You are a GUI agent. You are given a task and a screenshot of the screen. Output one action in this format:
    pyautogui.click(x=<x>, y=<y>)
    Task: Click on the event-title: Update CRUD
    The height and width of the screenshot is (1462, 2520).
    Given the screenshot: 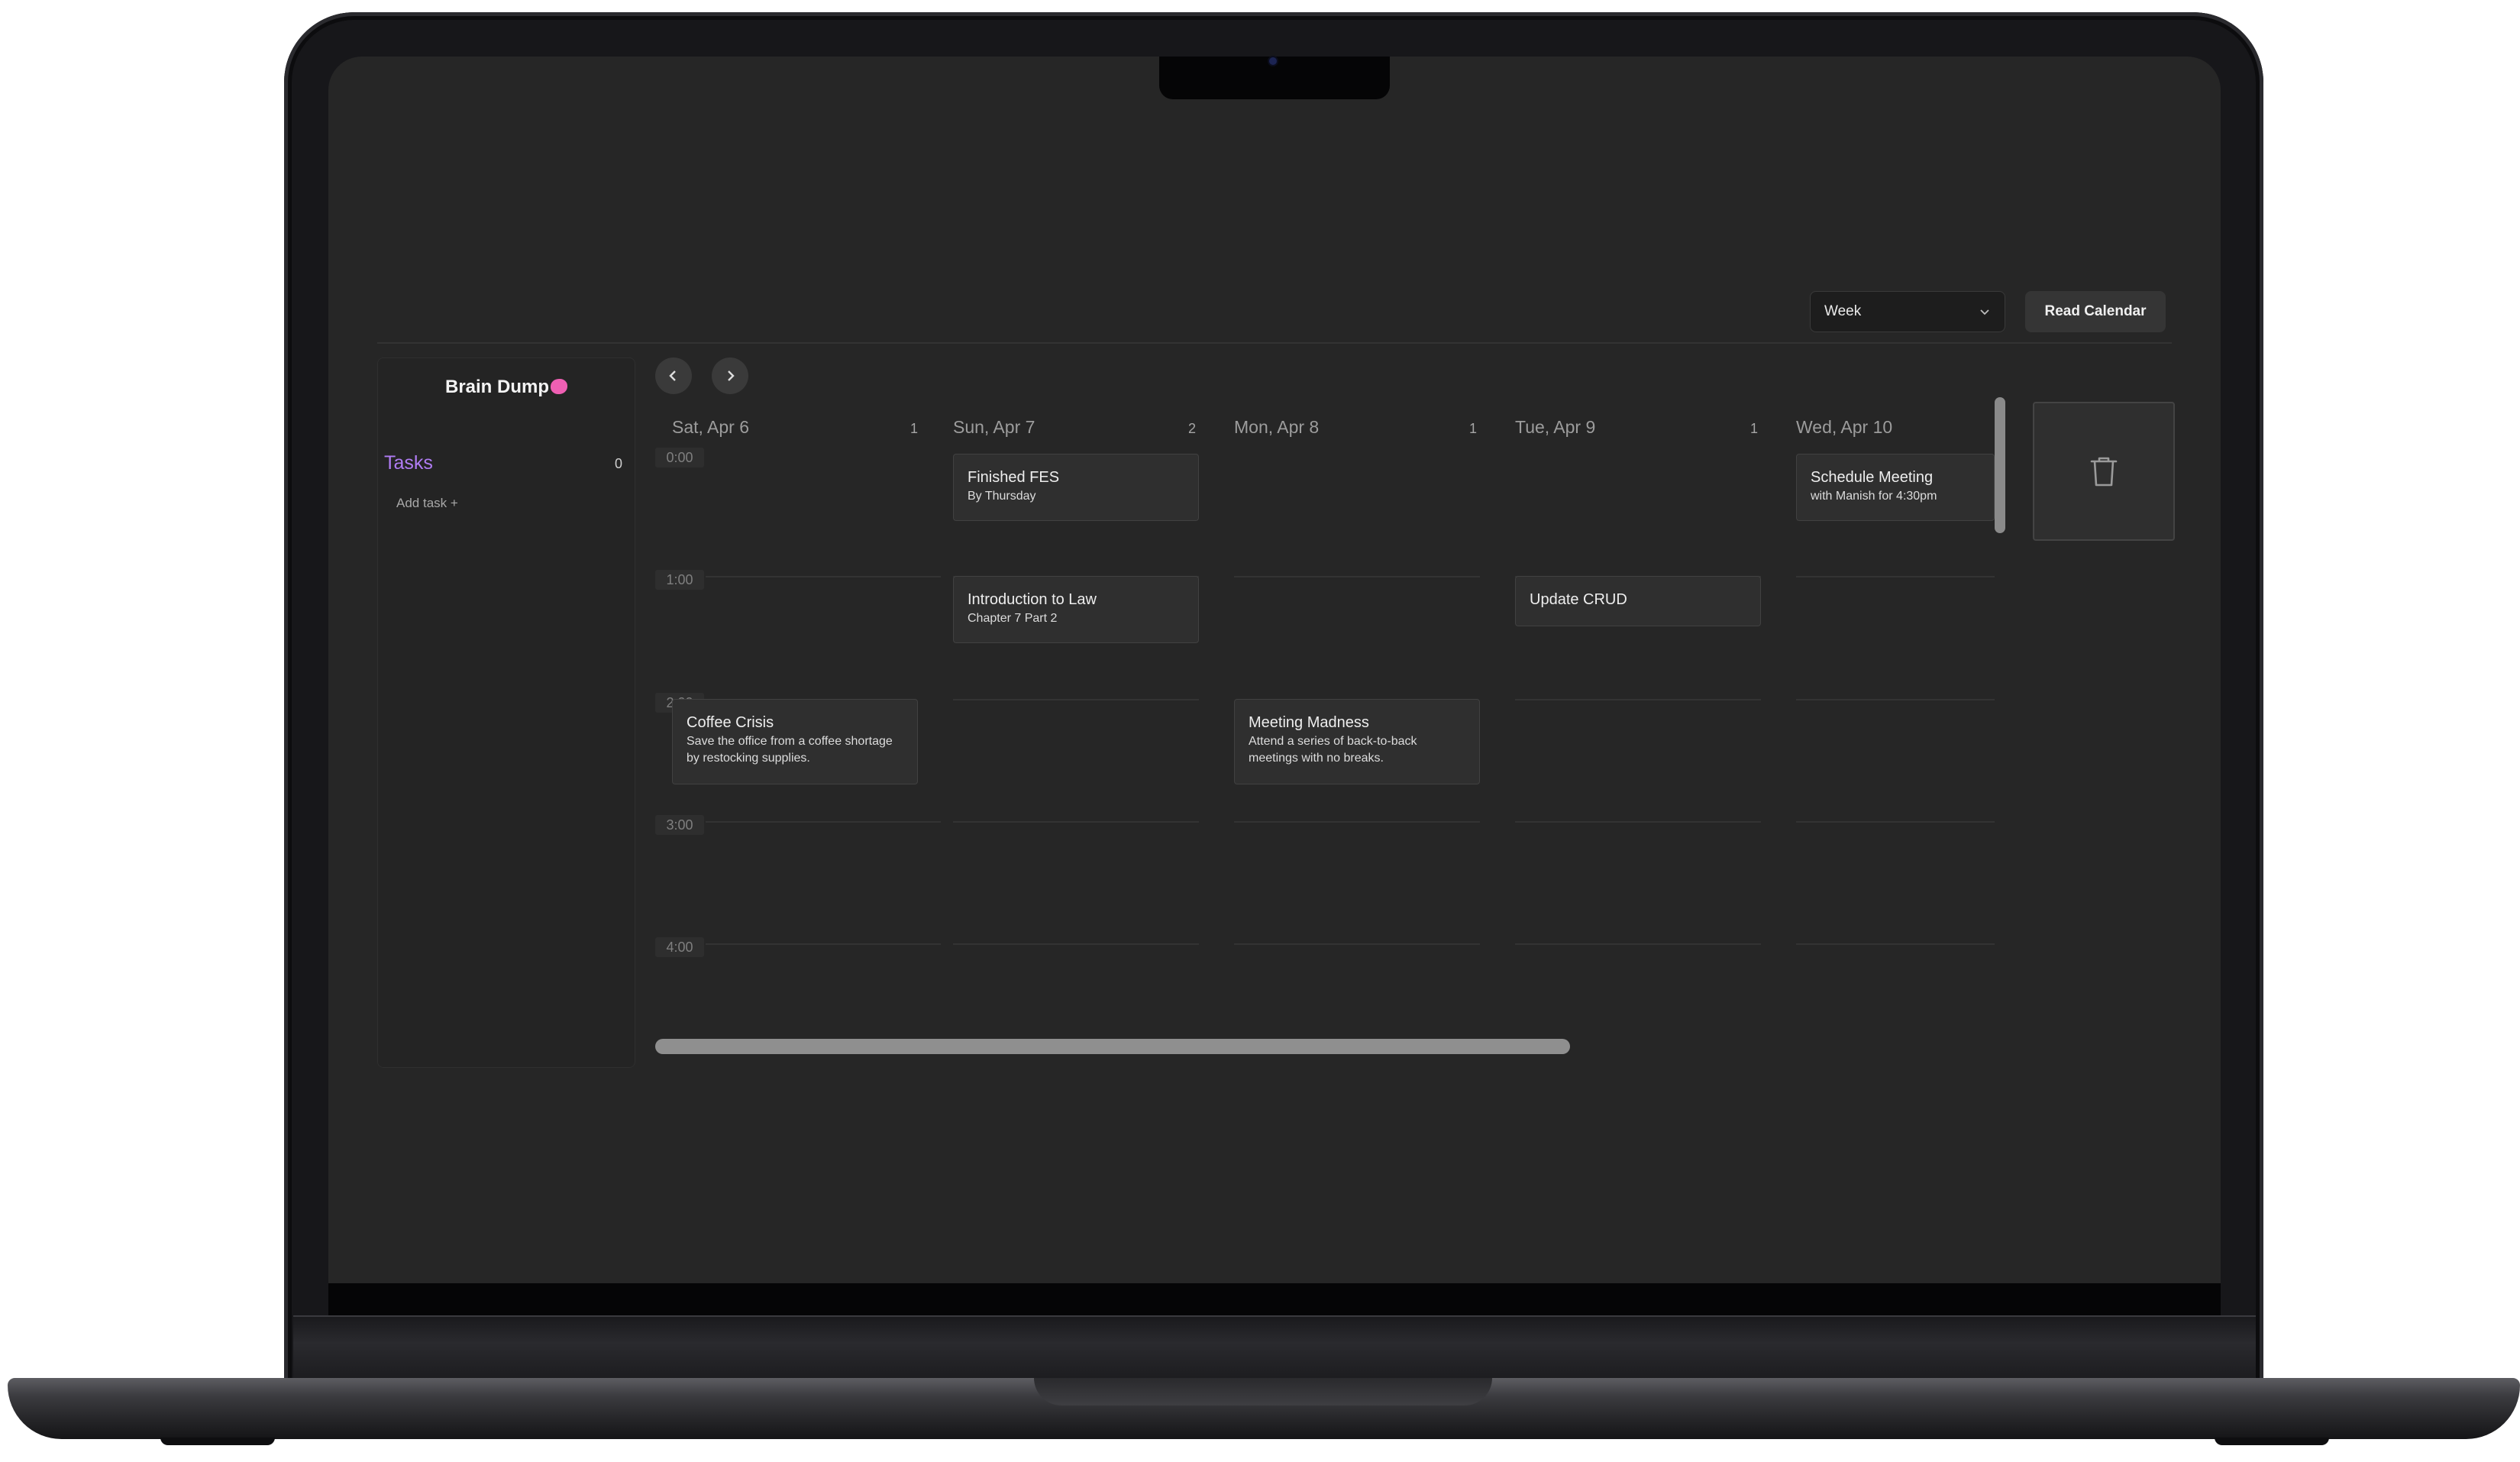 What is the action you would take?
    pyautogui.click(x=1579, y=600)
    